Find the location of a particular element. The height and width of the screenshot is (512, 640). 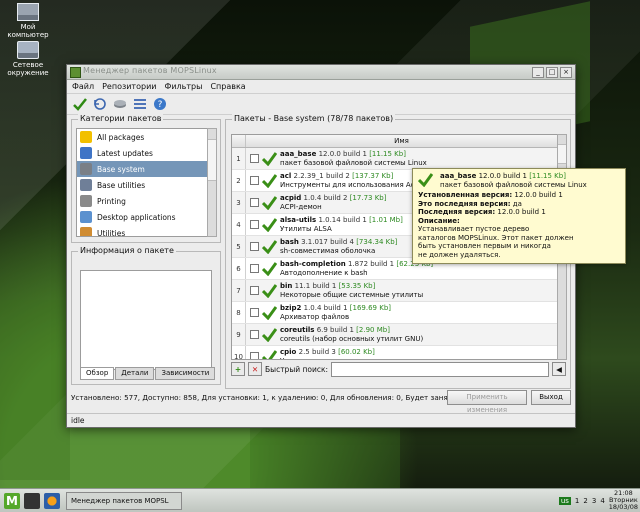

category-item-selected: Base system is located at coordinates (142, 169).